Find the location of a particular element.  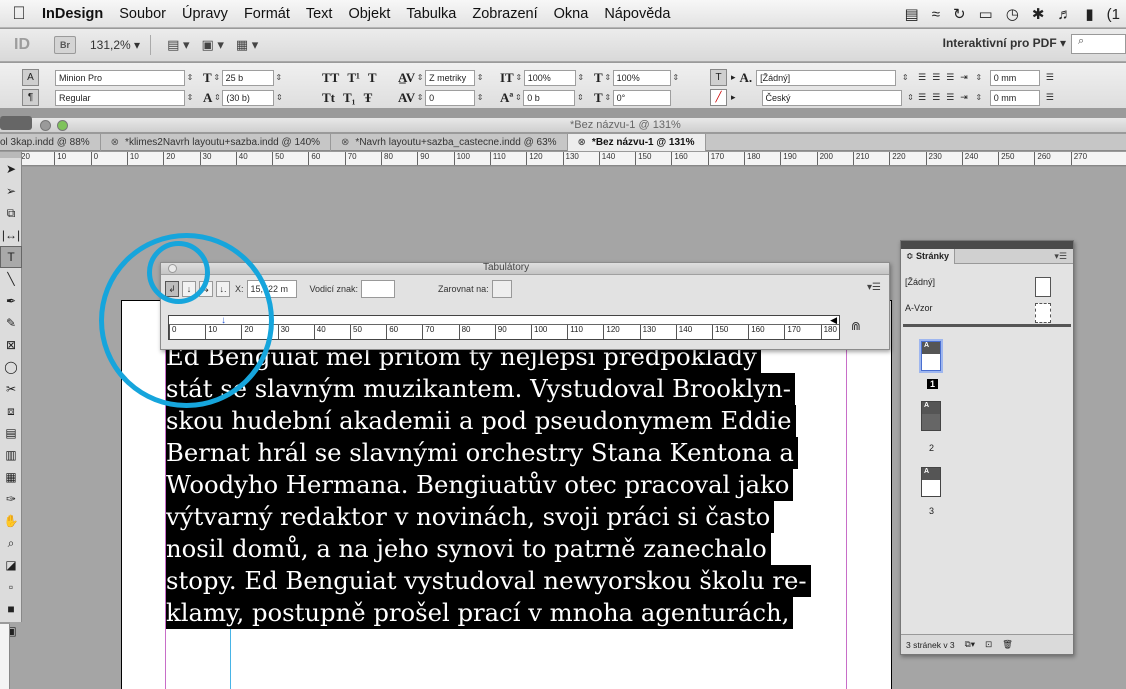

align-left-icon: ☰ is located at coordinates (922, 77).